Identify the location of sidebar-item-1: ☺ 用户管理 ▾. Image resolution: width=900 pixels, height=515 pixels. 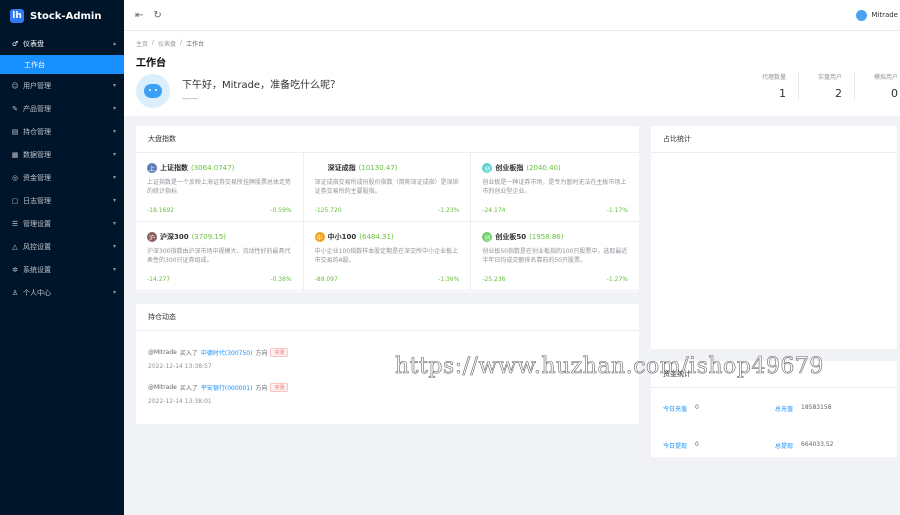
(62, 85).